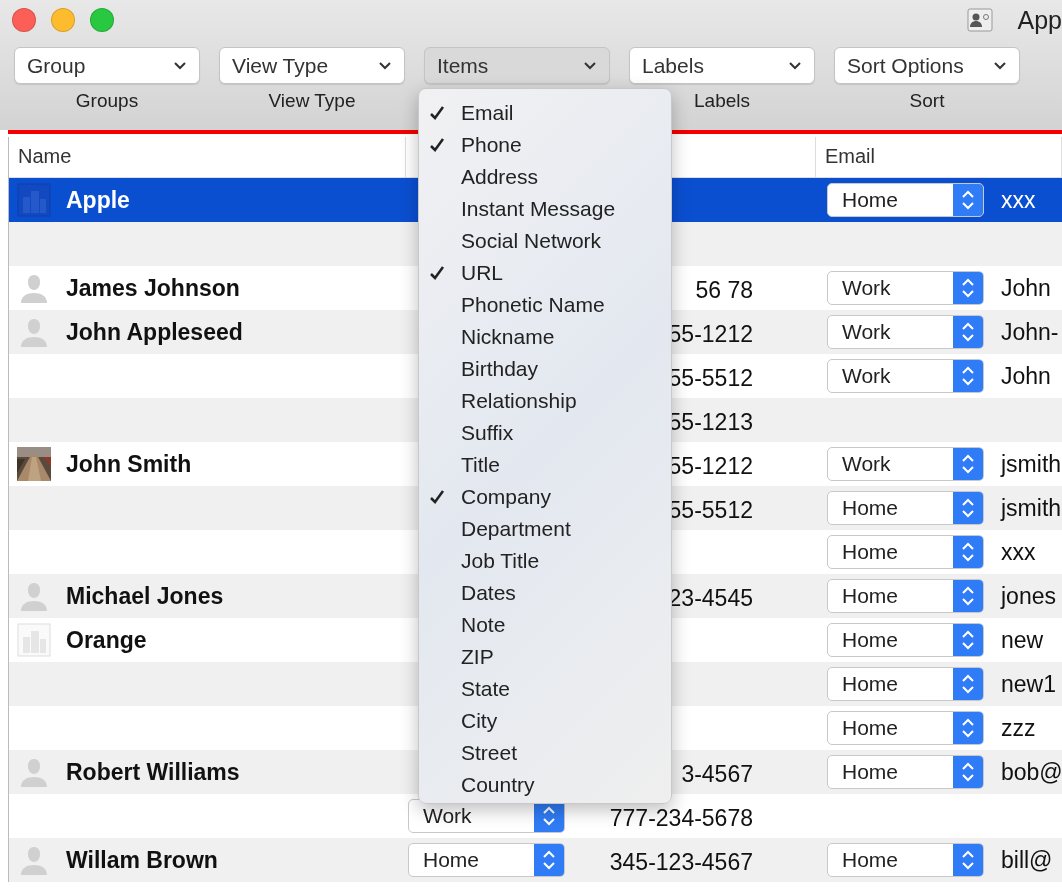 The width and height of the screenshot is (1062, 894). What do you see at coordinates (129, 464) in the screenshot?
I see `contact-name: John Smith` at bounding box center [129, 464].